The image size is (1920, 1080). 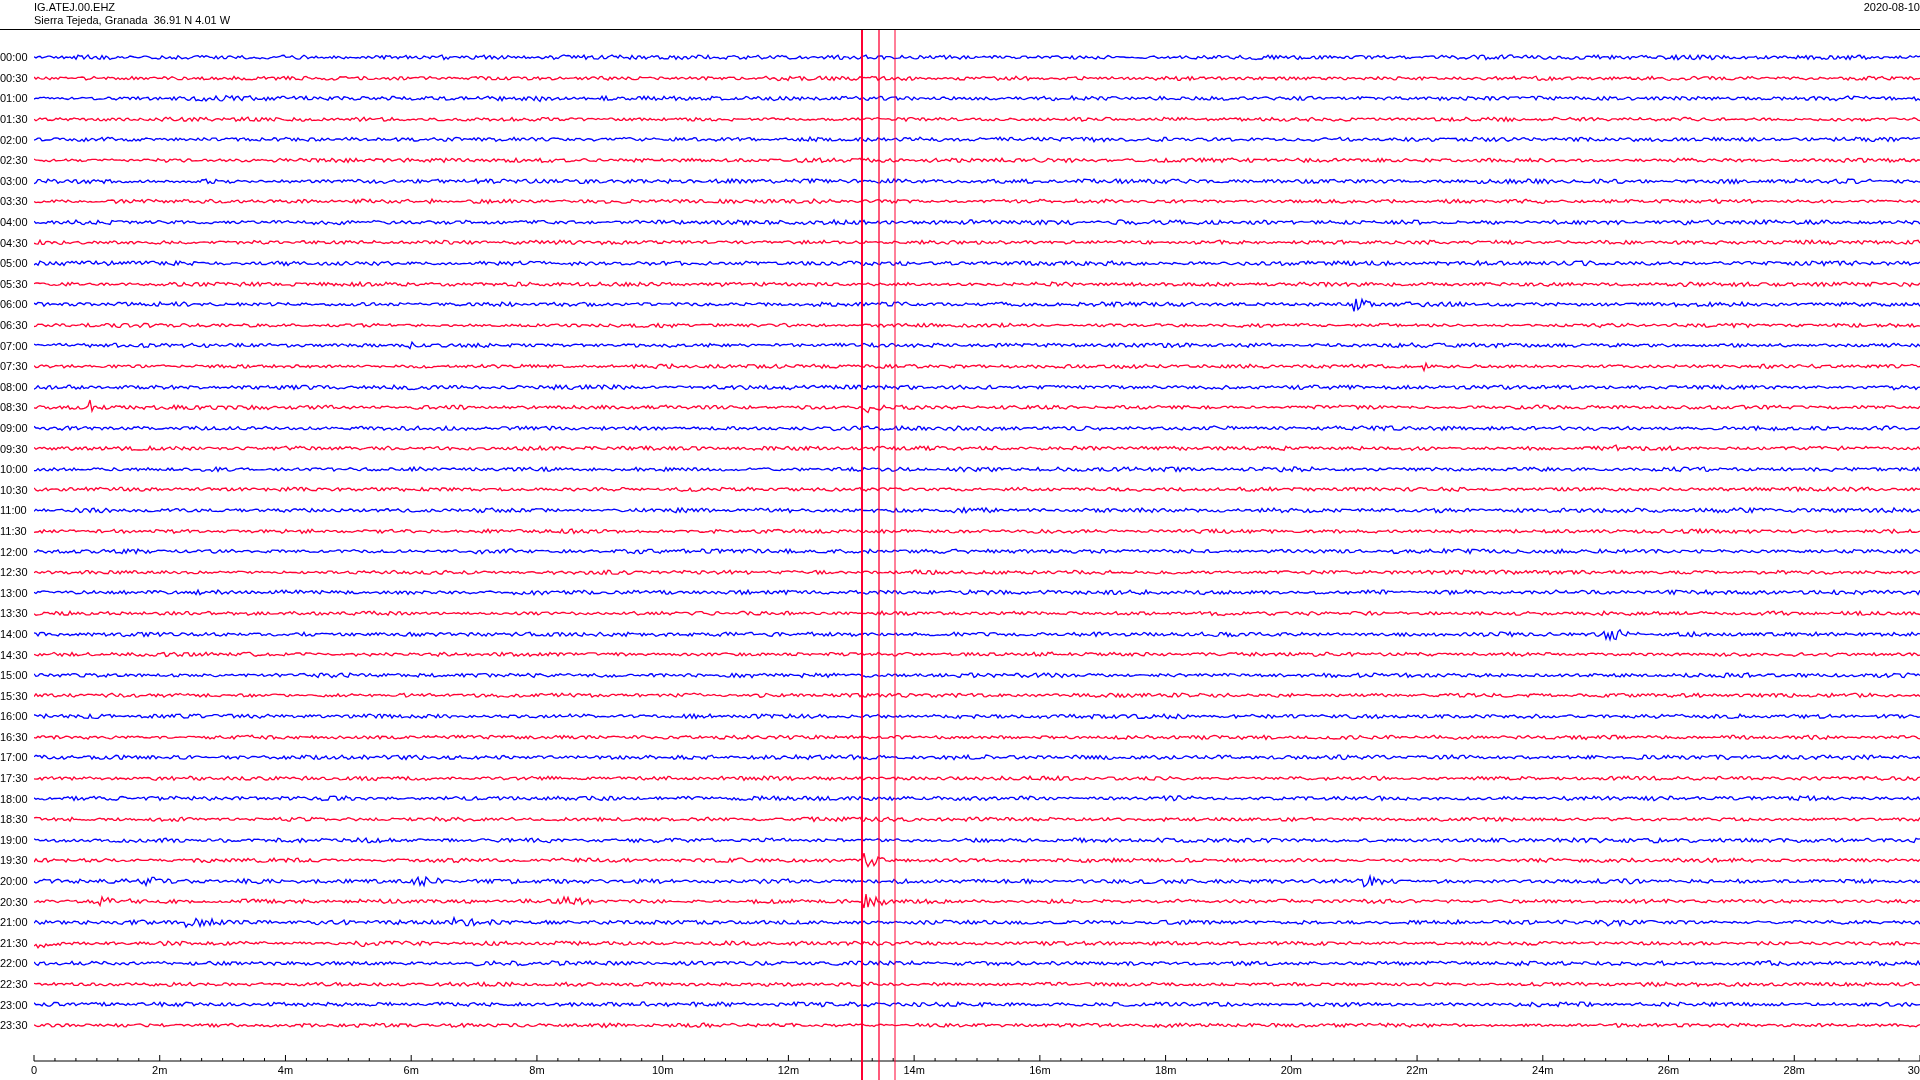 I want to click on station-location: Sierra Tejeda, Granada 36.91 N 4.01 W, so click(x=132, y=20).